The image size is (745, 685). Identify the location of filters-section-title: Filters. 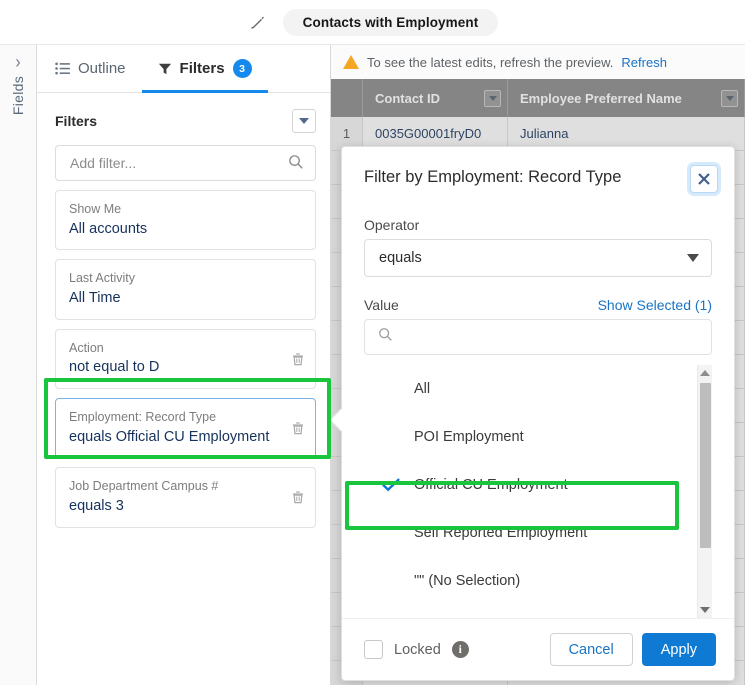
(76, 121).